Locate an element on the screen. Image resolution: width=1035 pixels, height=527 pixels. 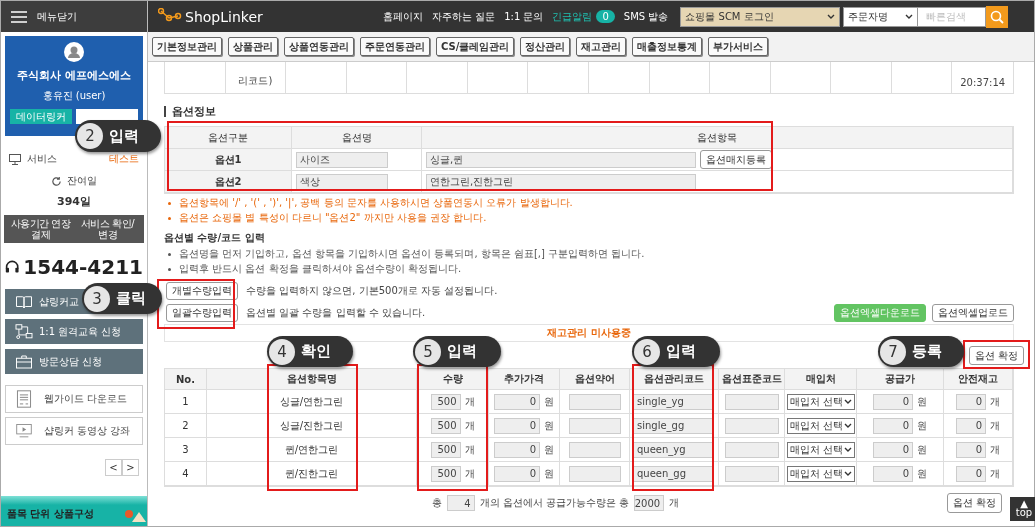
table-cell: 4 is located at coordinates (186, 474).